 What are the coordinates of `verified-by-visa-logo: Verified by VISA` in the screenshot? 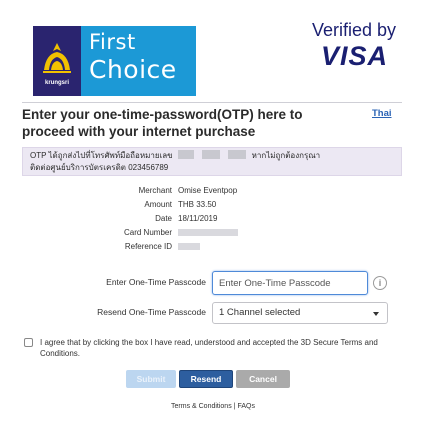 It's located at (340, 45).